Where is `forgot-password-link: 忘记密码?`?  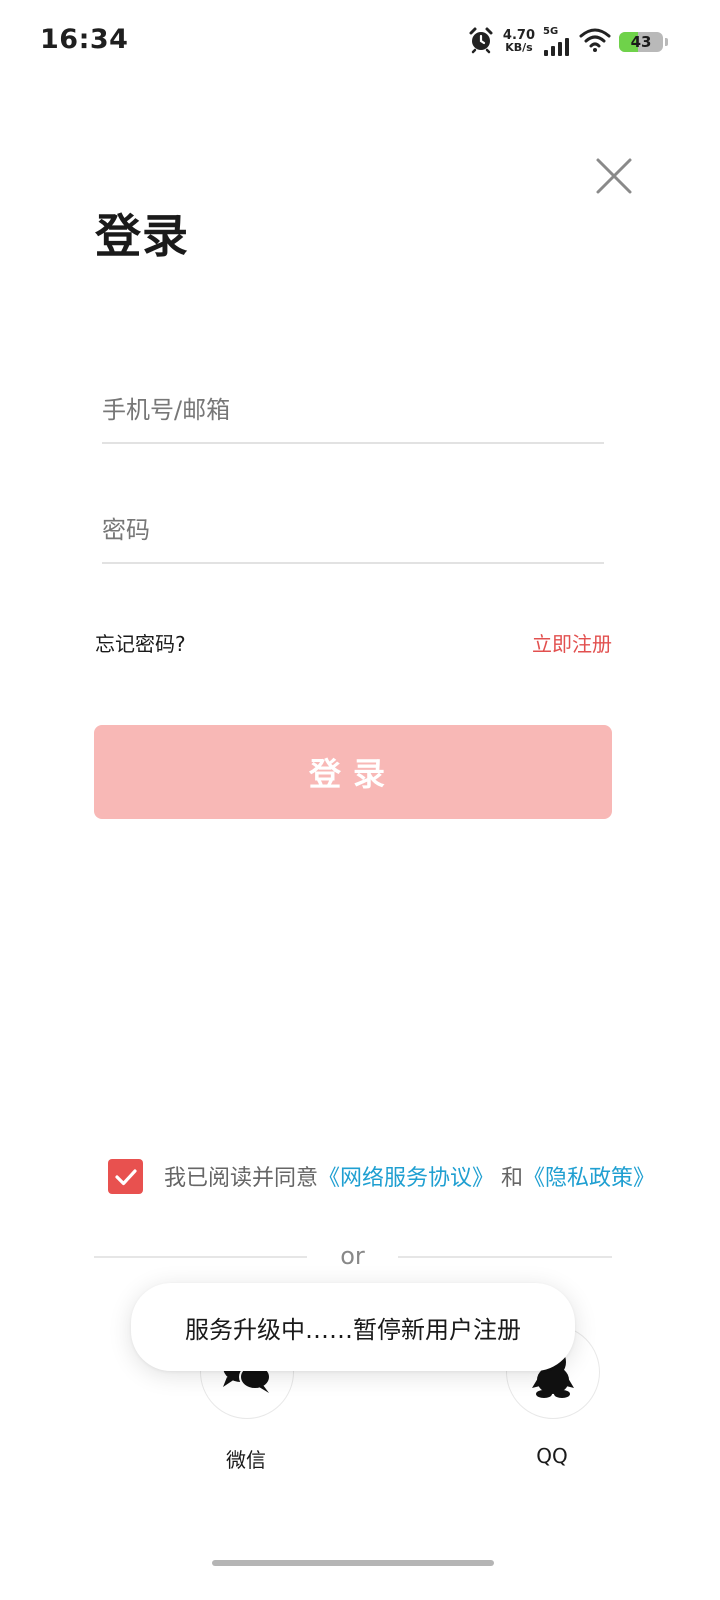
forgot-password-link: 忘记密码? is located at coordinates (140, 642).